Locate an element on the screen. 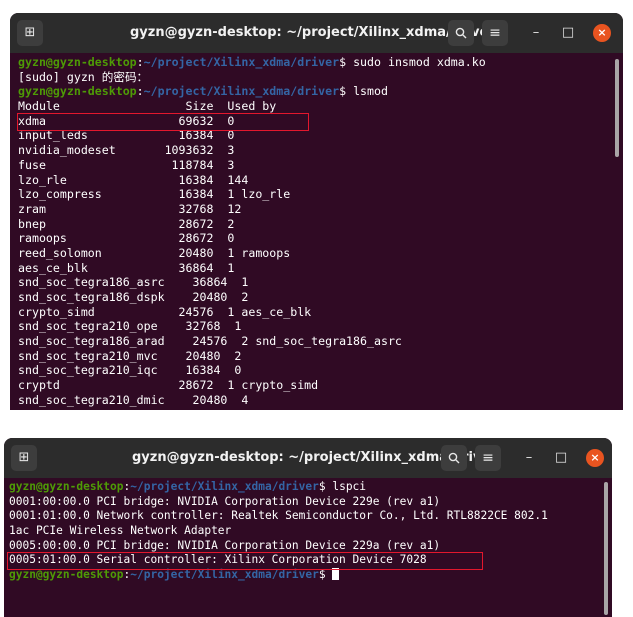 The image size is (633, 617). output-text: crypto_simd 24576 1 aes_ce_blk is located at coordinates (165, 311).